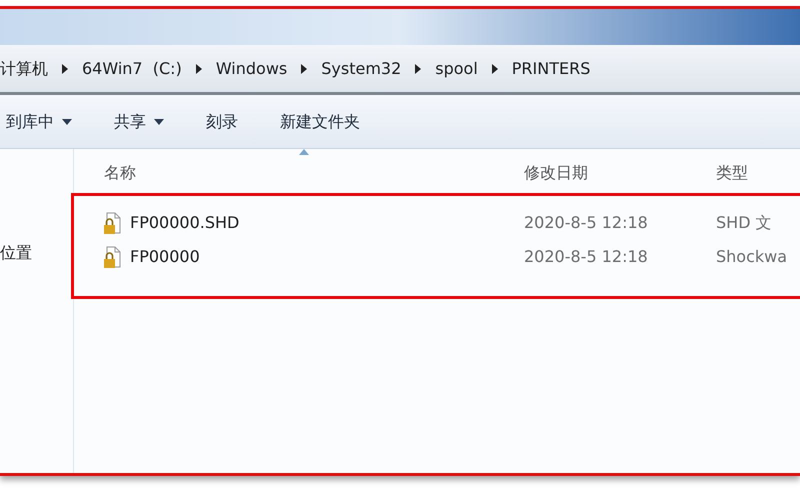 The height and width of the screenshot is (500, 800). What do you see at coordinates (39, 122) in the screenshot?
I see `toolbar-button: 到库中` at bounding box center [39, 122].